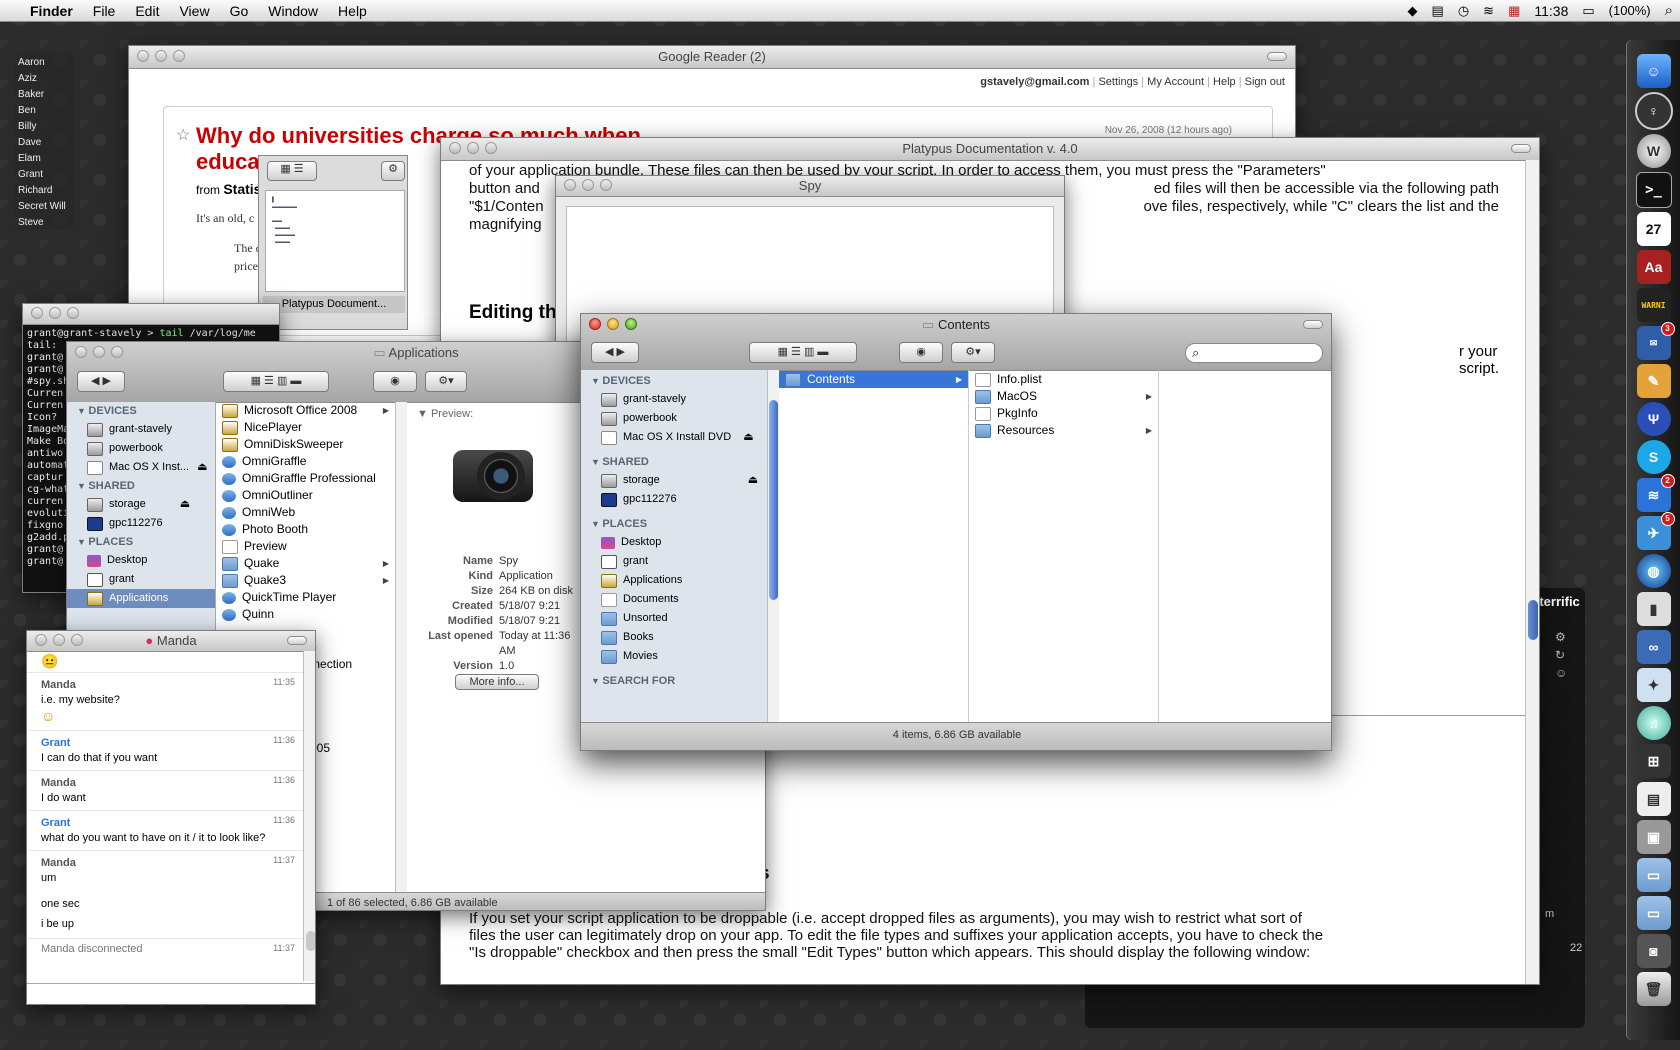 The width and height of the screenshot is (1680, 1050). I want to click on notes-dock-icon: ✎, so click(1653, 381).